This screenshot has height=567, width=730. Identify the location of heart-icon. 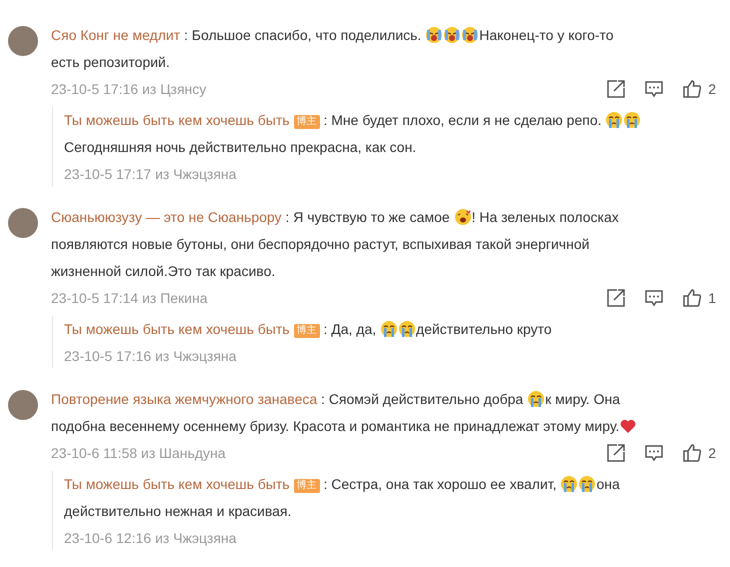
(628, 426).